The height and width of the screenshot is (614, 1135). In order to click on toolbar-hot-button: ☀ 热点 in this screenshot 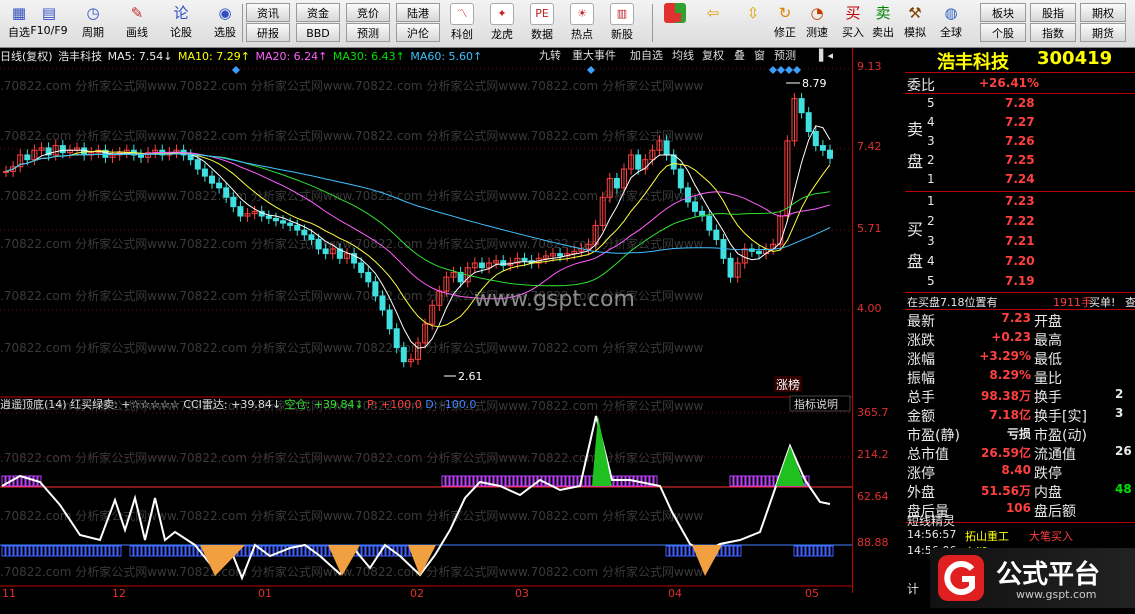, I will do `click(582, 23)`.